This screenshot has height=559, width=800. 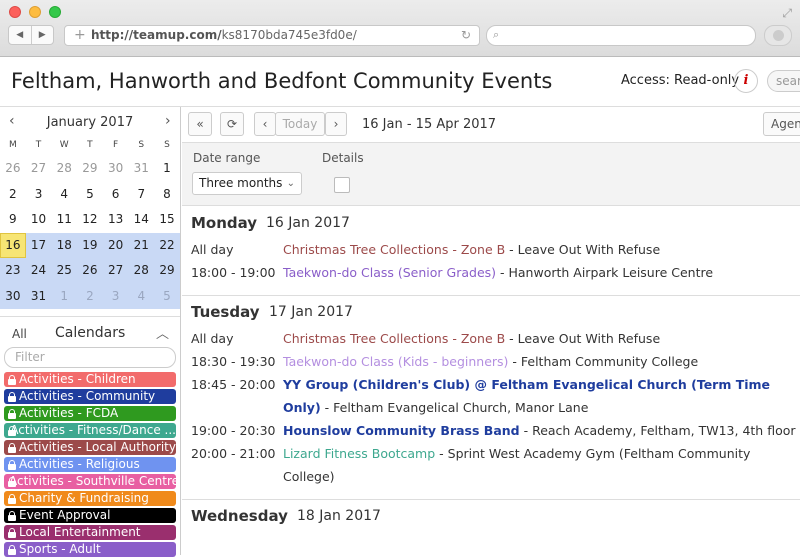 What do you see at coordinates (90, 413) in the screenshot?
I see `calendar-item: Activities - FCDA` at bounding box center [90, 413].